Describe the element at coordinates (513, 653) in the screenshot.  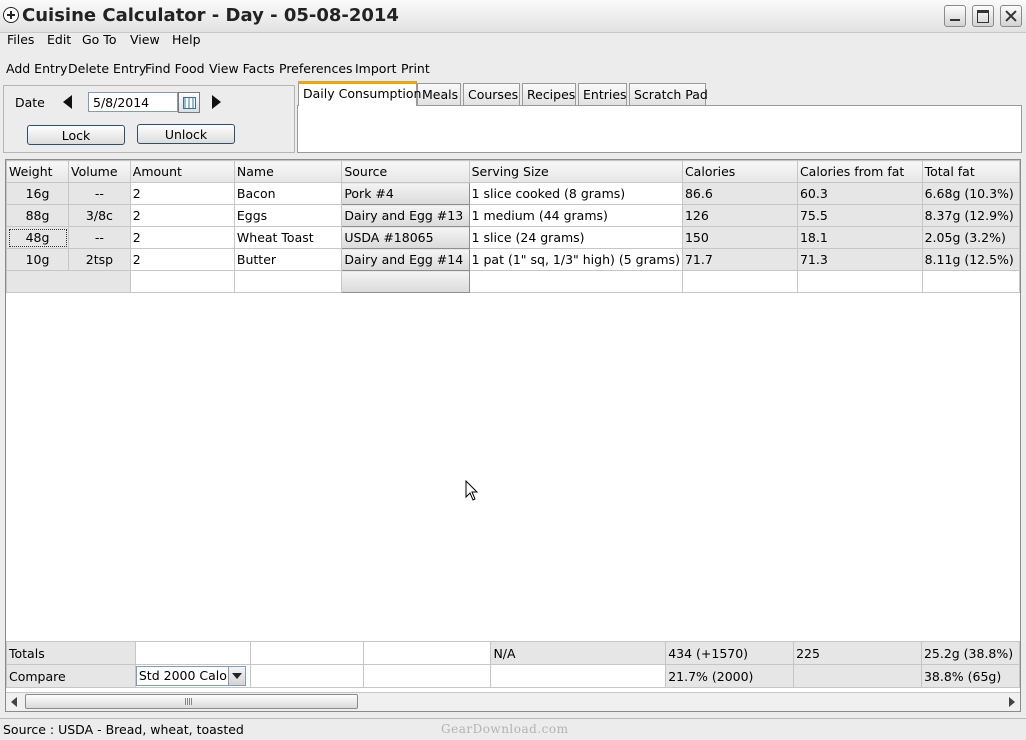
I see `totals-row: Totals N/A 434 (+1570) 225 25.2g (38.8%)` at that location.